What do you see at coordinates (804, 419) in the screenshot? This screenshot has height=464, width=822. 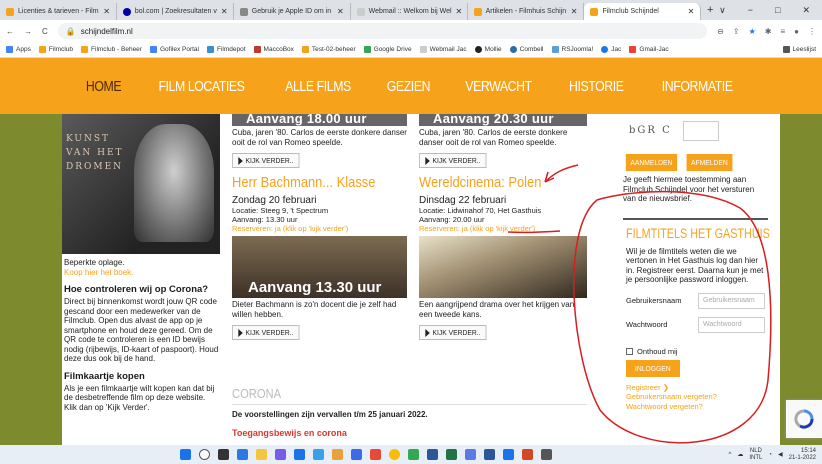 I see `recaptcha-badge` at bounding box center [804, 419].